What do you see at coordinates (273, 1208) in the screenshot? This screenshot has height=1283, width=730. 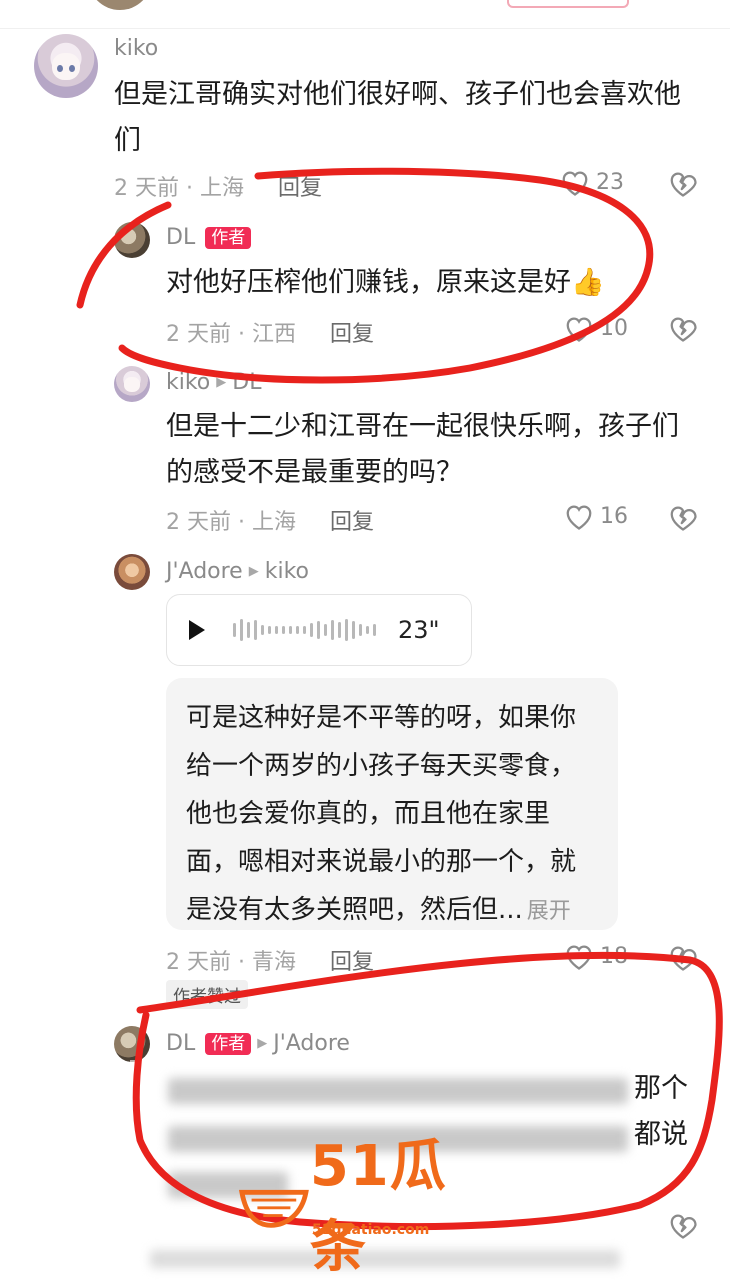 I see `watermelon-icon` at bounding box center [273, 1208].